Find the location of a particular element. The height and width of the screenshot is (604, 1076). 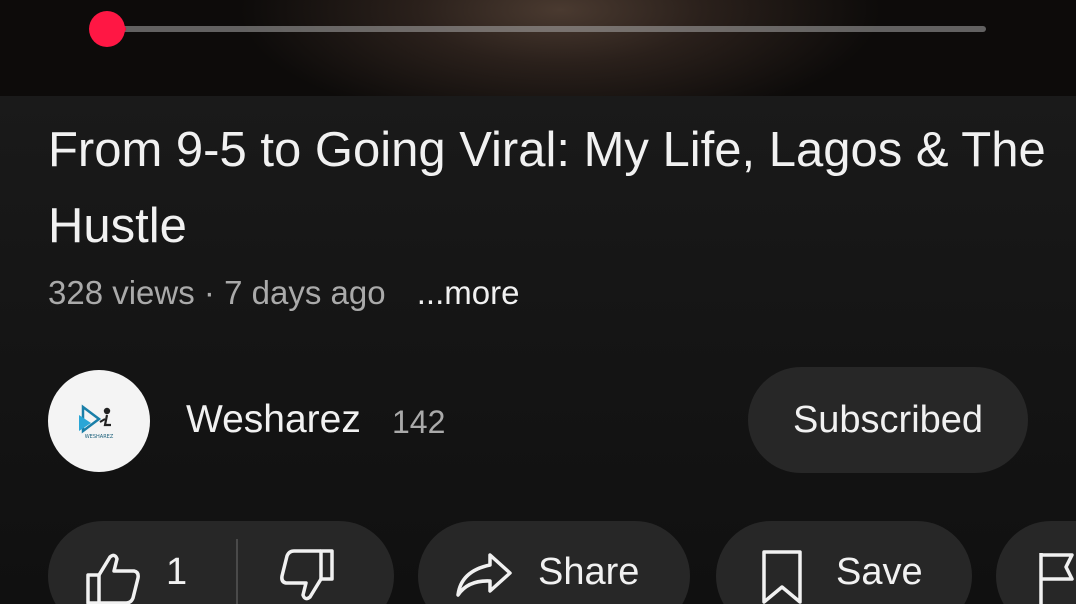

wesharez-logo-icon: WESHAREZ is located at coordinates (96, 422).